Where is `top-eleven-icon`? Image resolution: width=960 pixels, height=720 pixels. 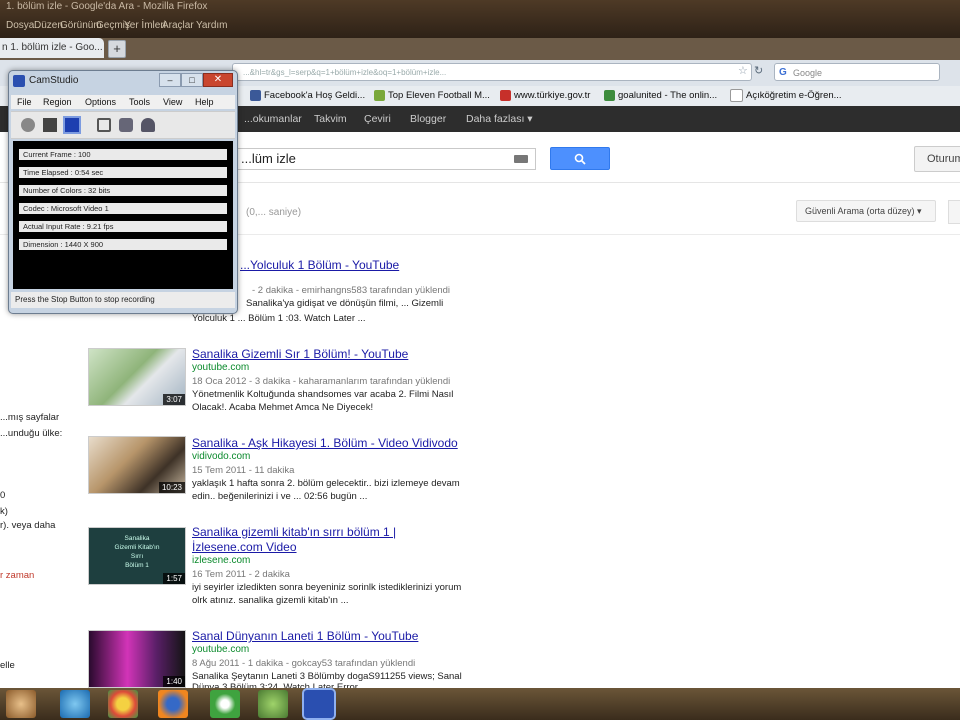 top-eleven-icon is located at coordinates (379, 95).